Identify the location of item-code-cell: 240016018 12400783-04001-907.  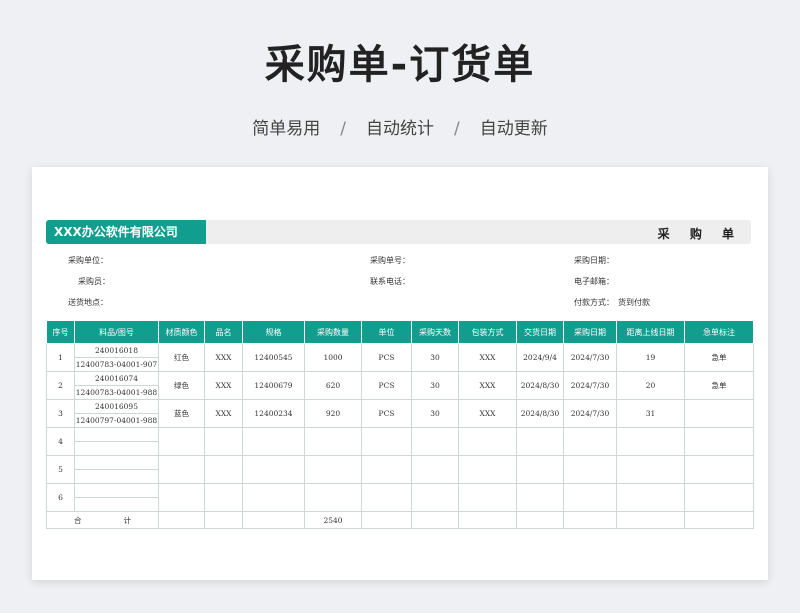
(116, 357).